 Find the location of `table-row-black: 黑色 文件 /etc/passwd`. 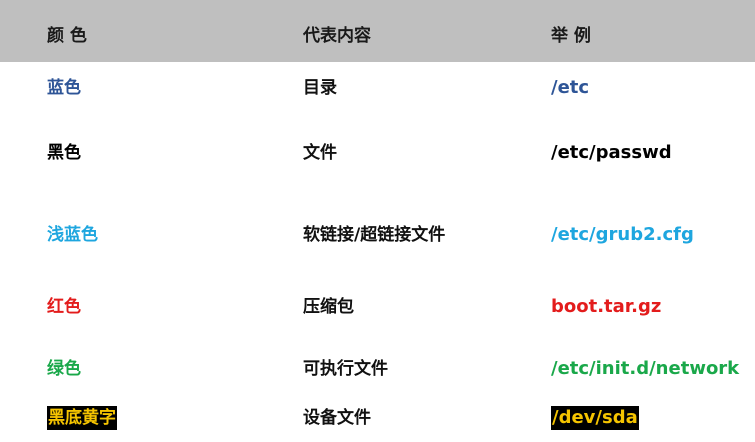

table-row-black: 黑色 文件 /etc/passwd is located at coordinates (377, 156).